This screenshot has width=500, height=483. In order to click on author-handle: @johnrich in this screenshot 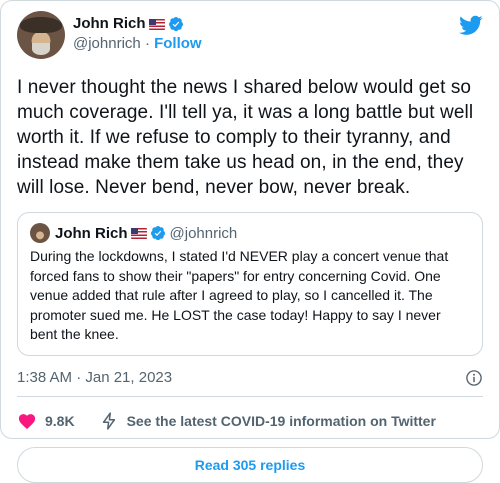, I will do `click(107, 43)`.